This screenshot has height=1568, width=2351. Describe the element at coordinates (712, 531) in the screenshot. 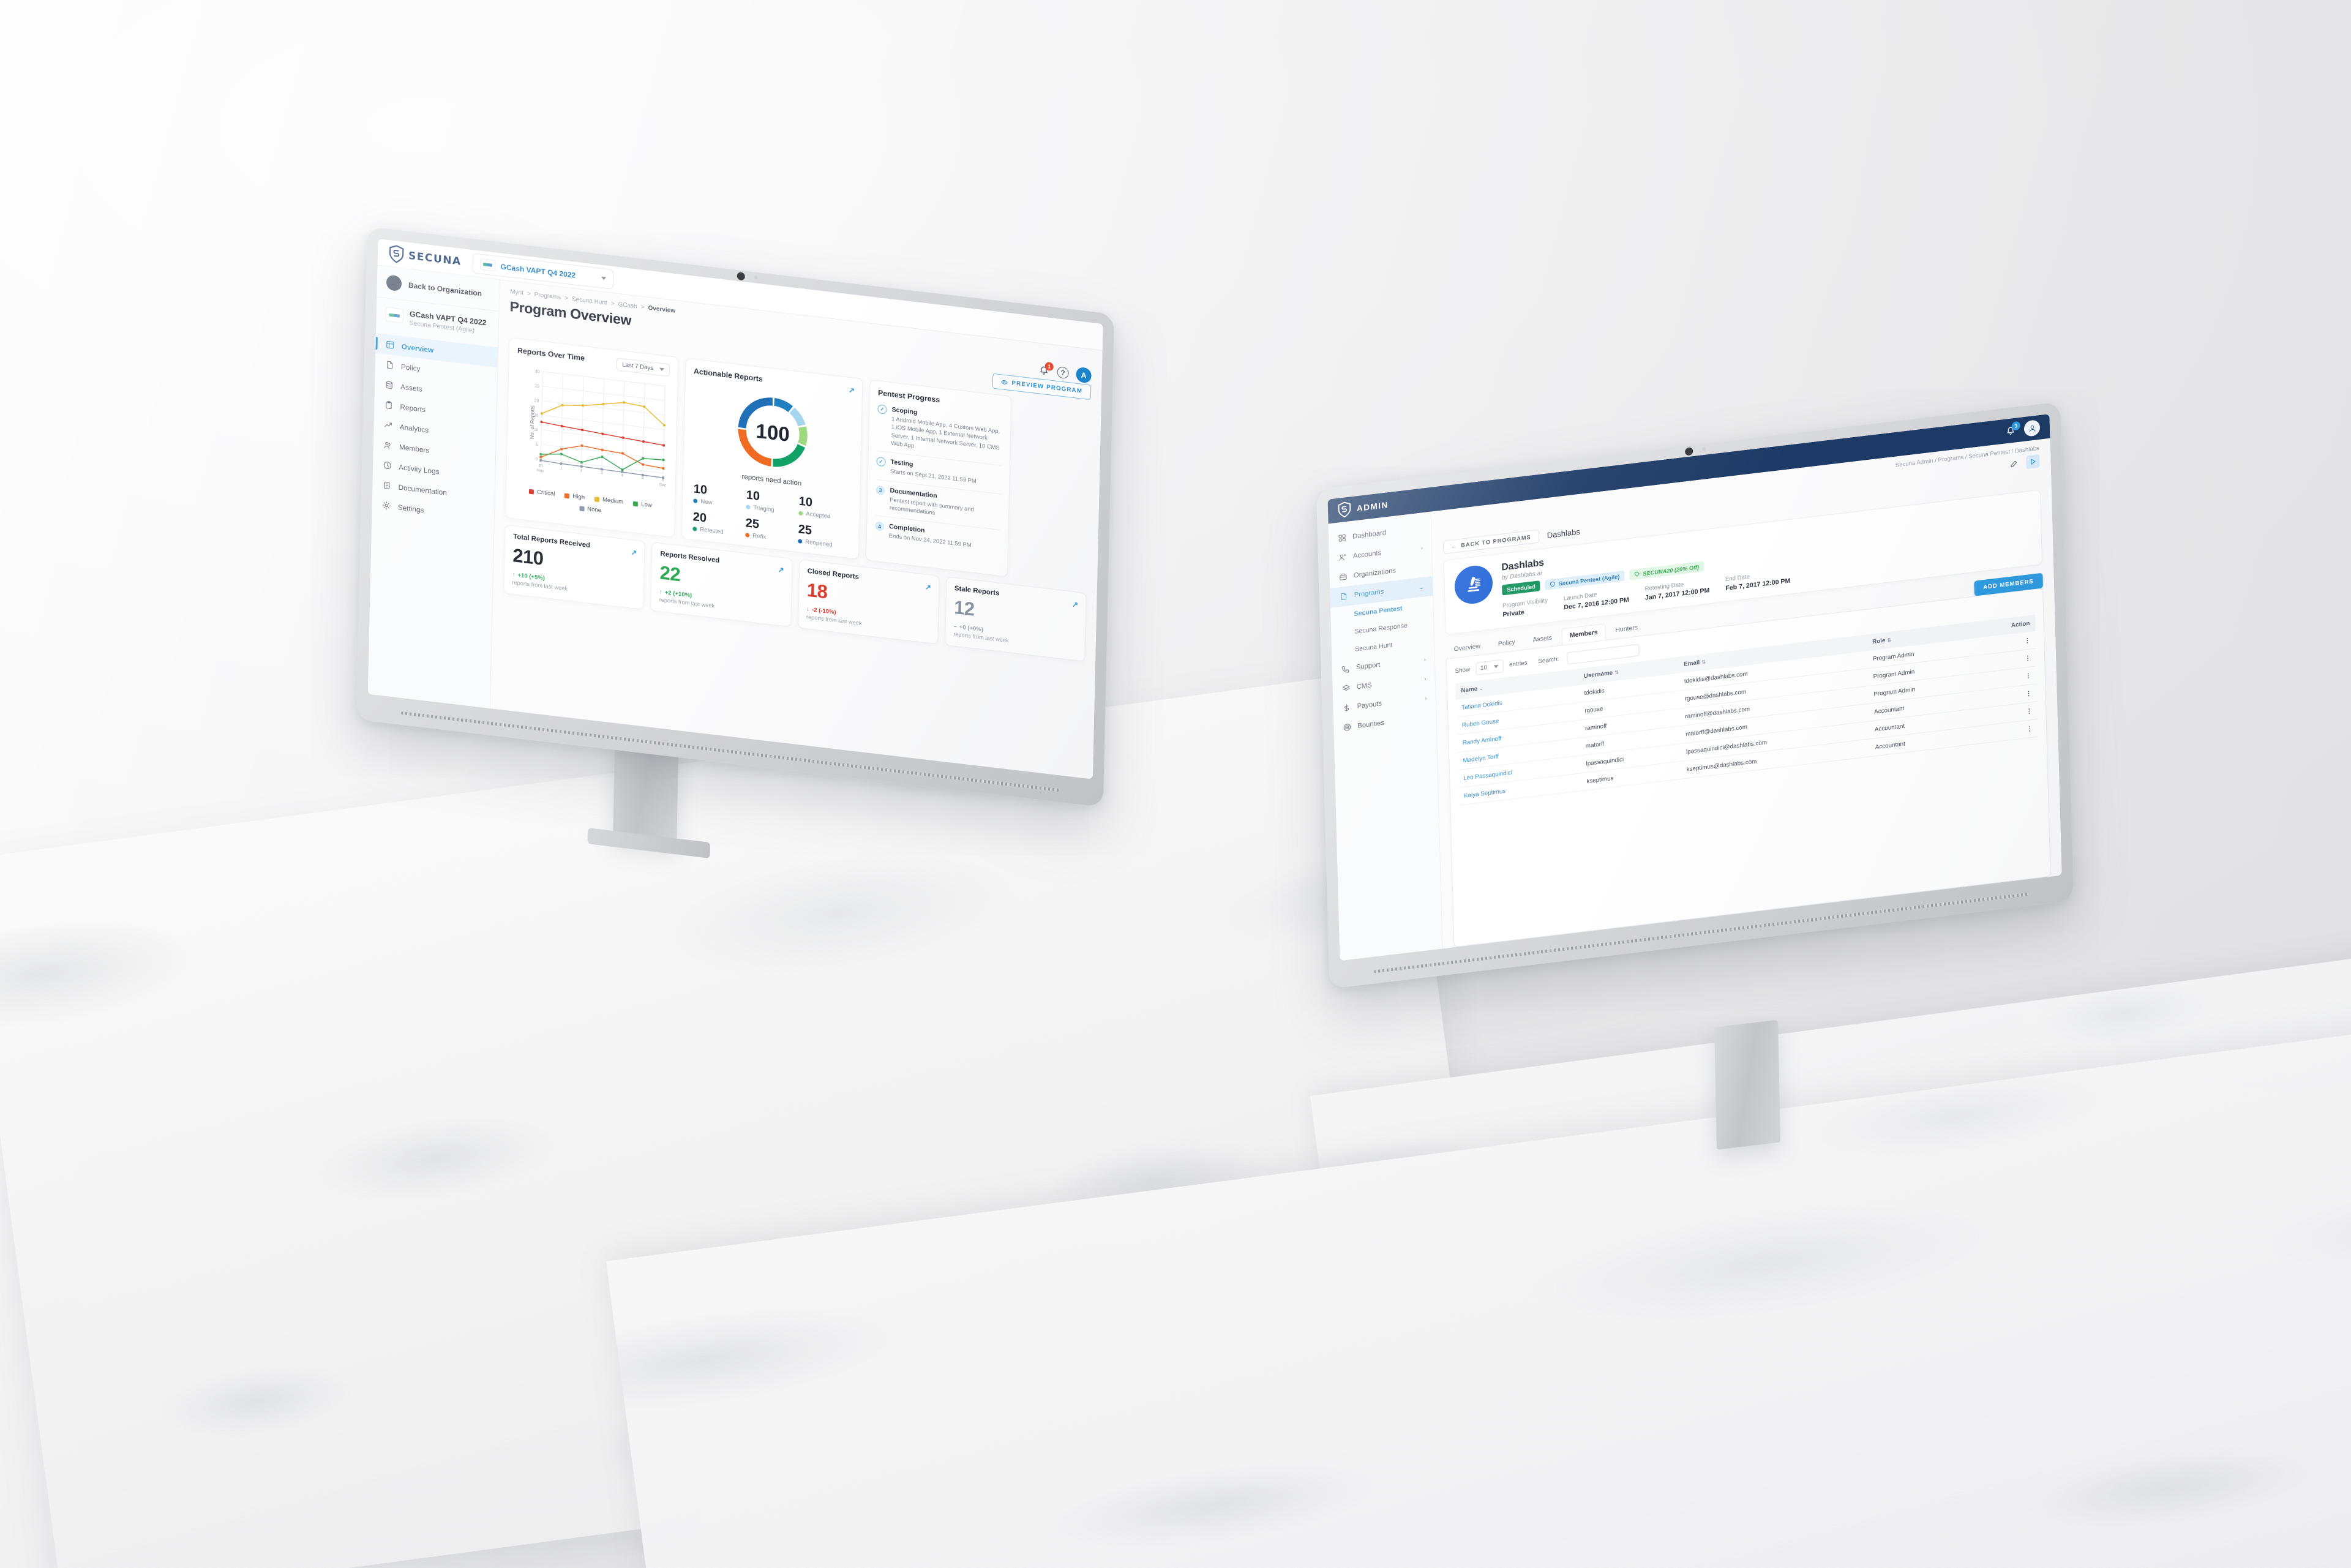

I see `stat-label: Retested` at that location.